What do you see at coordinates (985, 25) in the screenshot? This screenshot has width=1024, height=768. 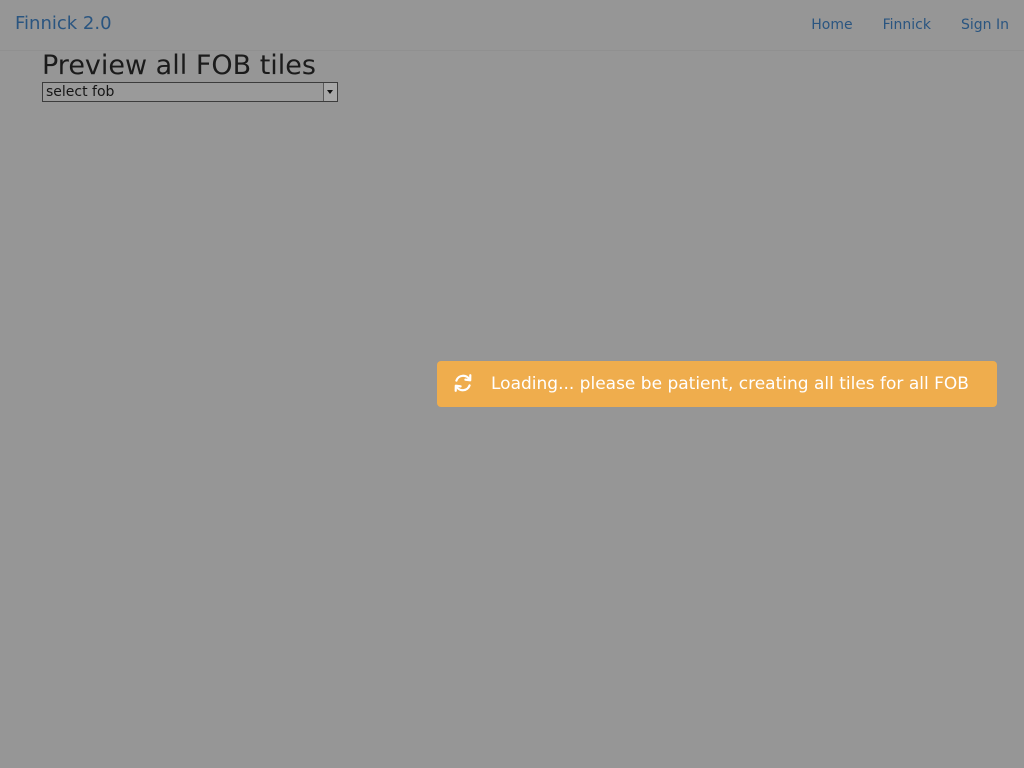 I see `nav-sign-in-link: Sign In` at bounding box center [985, 25].